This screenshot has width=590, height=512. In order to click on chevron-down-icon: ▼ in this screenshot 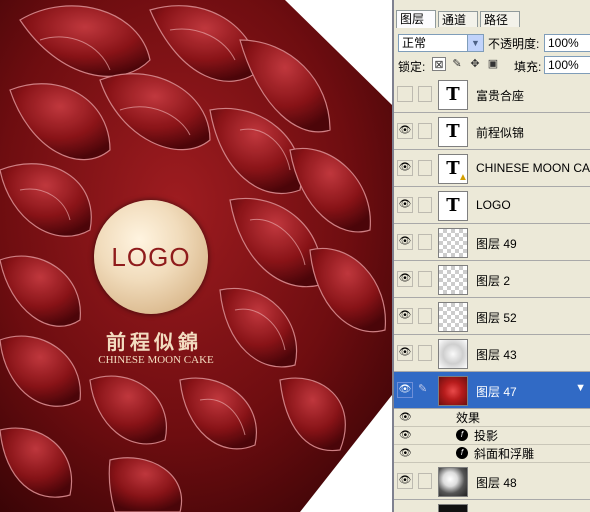, I will do `click(475, 43)`.